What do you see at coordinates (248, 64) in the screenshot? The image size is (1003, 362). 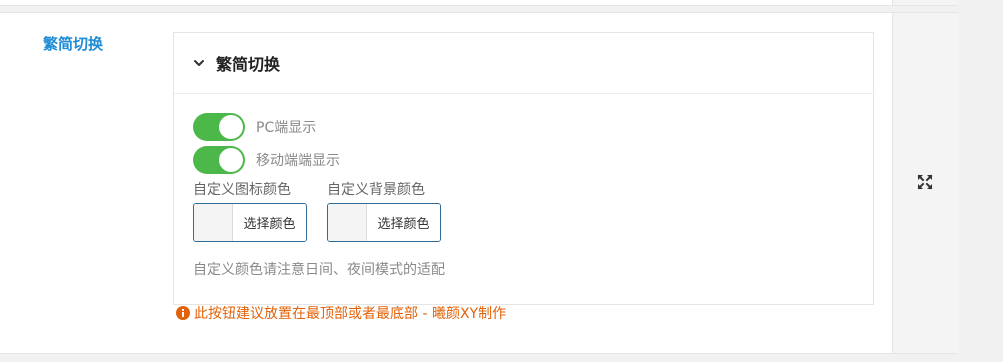 I see `accordion-title: 繁简切换` at bounding box center [248, 64].